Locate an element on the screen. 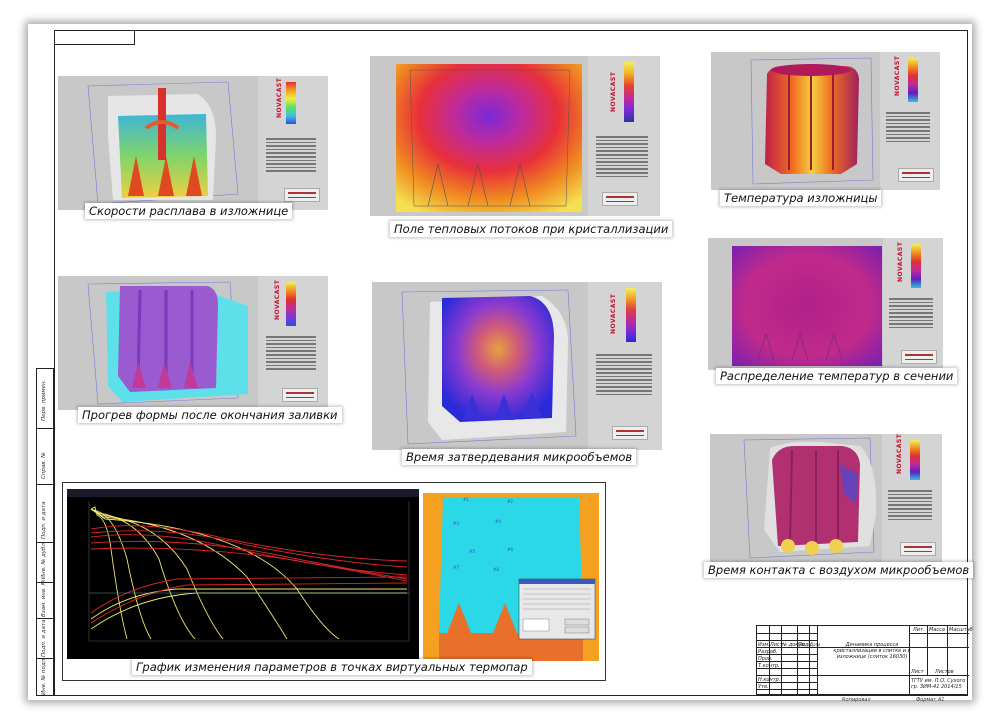 The width and height of the screenshot is (999, 722). thermocouple-section-view: #1 #2 #3 #4 #5 #6 #7 #8 is located at coordinates (511, 577).